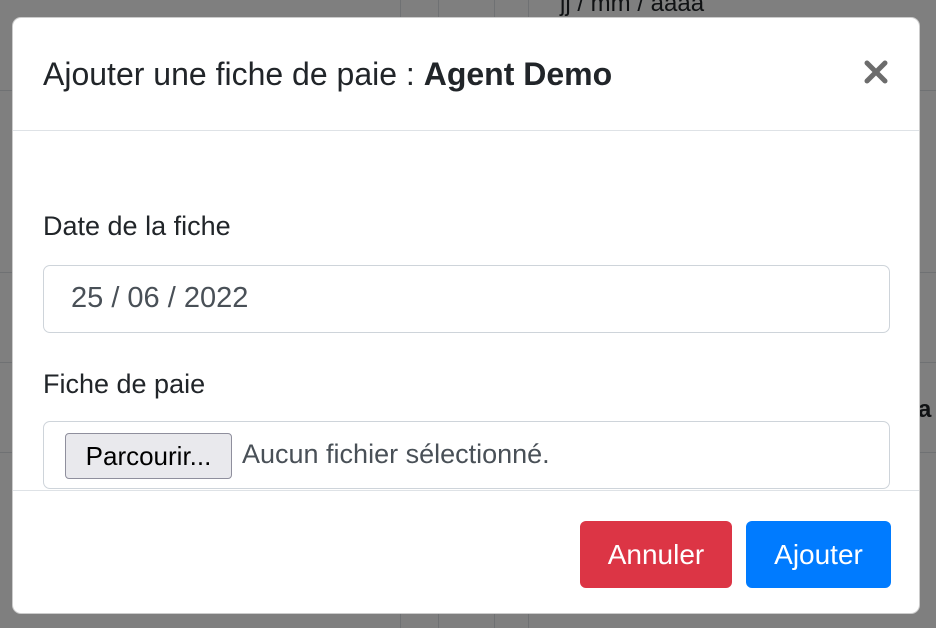 This screenshot has height=628, width=936. What do you see at coordinates (396, 454) in the screenshot?
I see `no-file-selected-text: Aucun fichier sélectionné.` at bounding box center [396, 454].